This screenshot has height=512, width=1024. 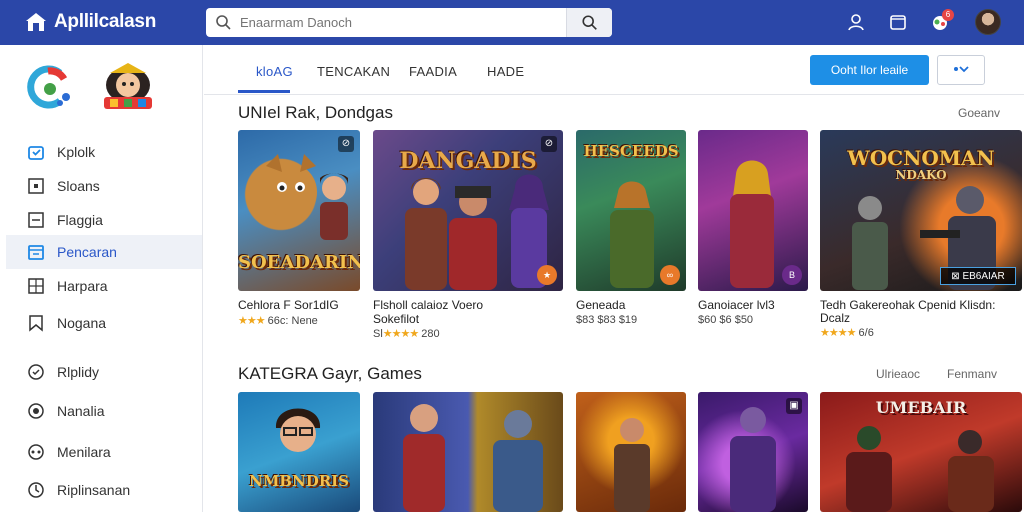 I want to click on tab-hade: HADE, so click(x=505, y=71).